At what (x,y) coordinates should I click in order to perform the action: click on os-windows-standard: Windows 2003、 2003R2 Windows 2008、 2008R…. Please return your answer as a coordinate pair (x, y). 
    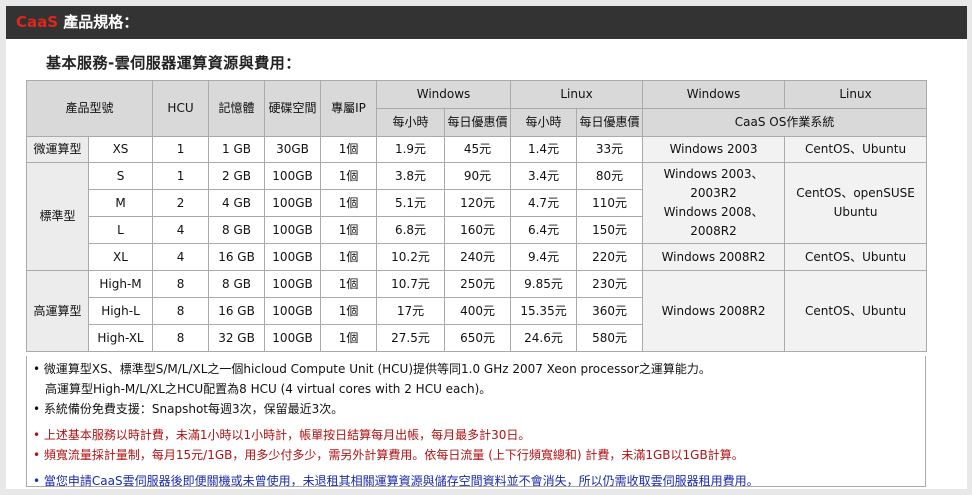
    Looking at the image, I should click on (714, 203).